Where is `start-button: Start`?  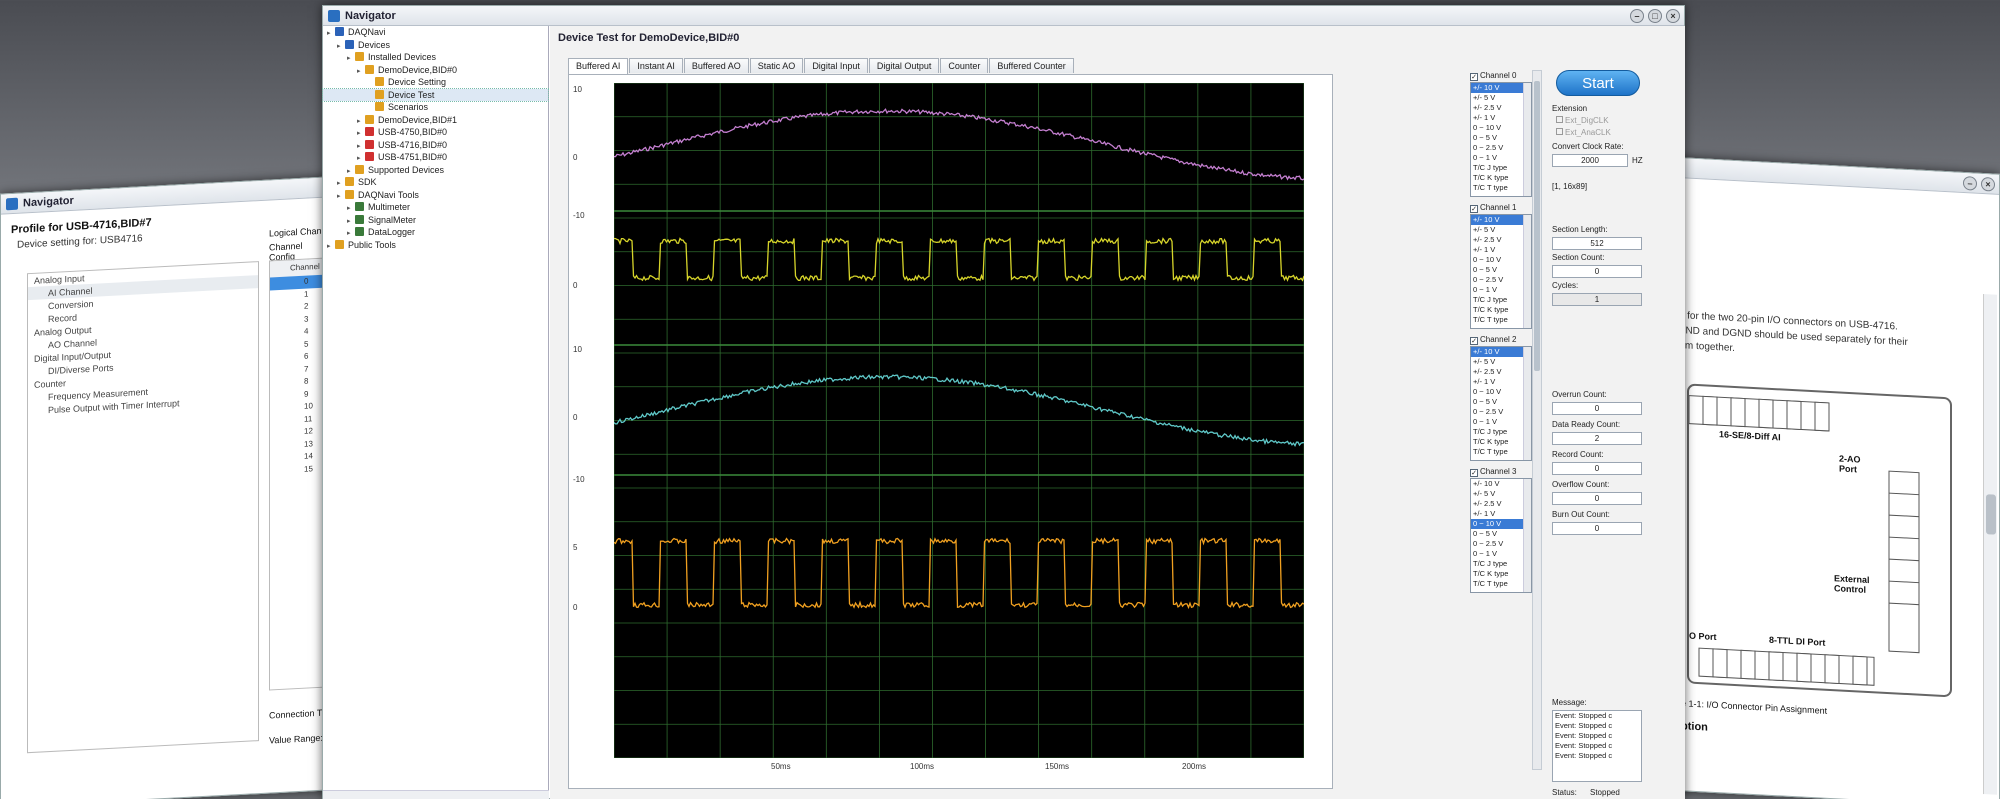
start-button: Start is located at coordinates (1598, 83).